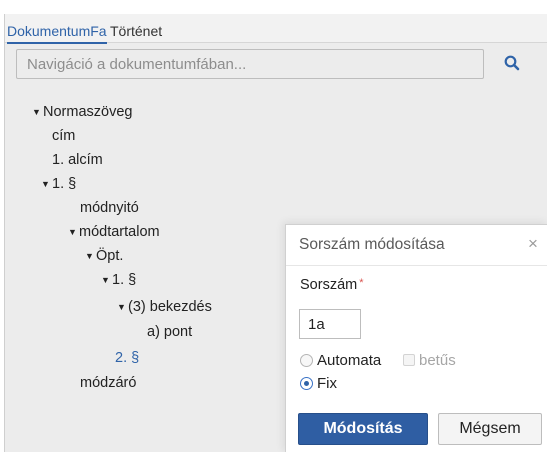 The image size is (547, 452). I want to click on tree-node-normaszoveg: ▼ Normaszöveg, so click(82, 112).